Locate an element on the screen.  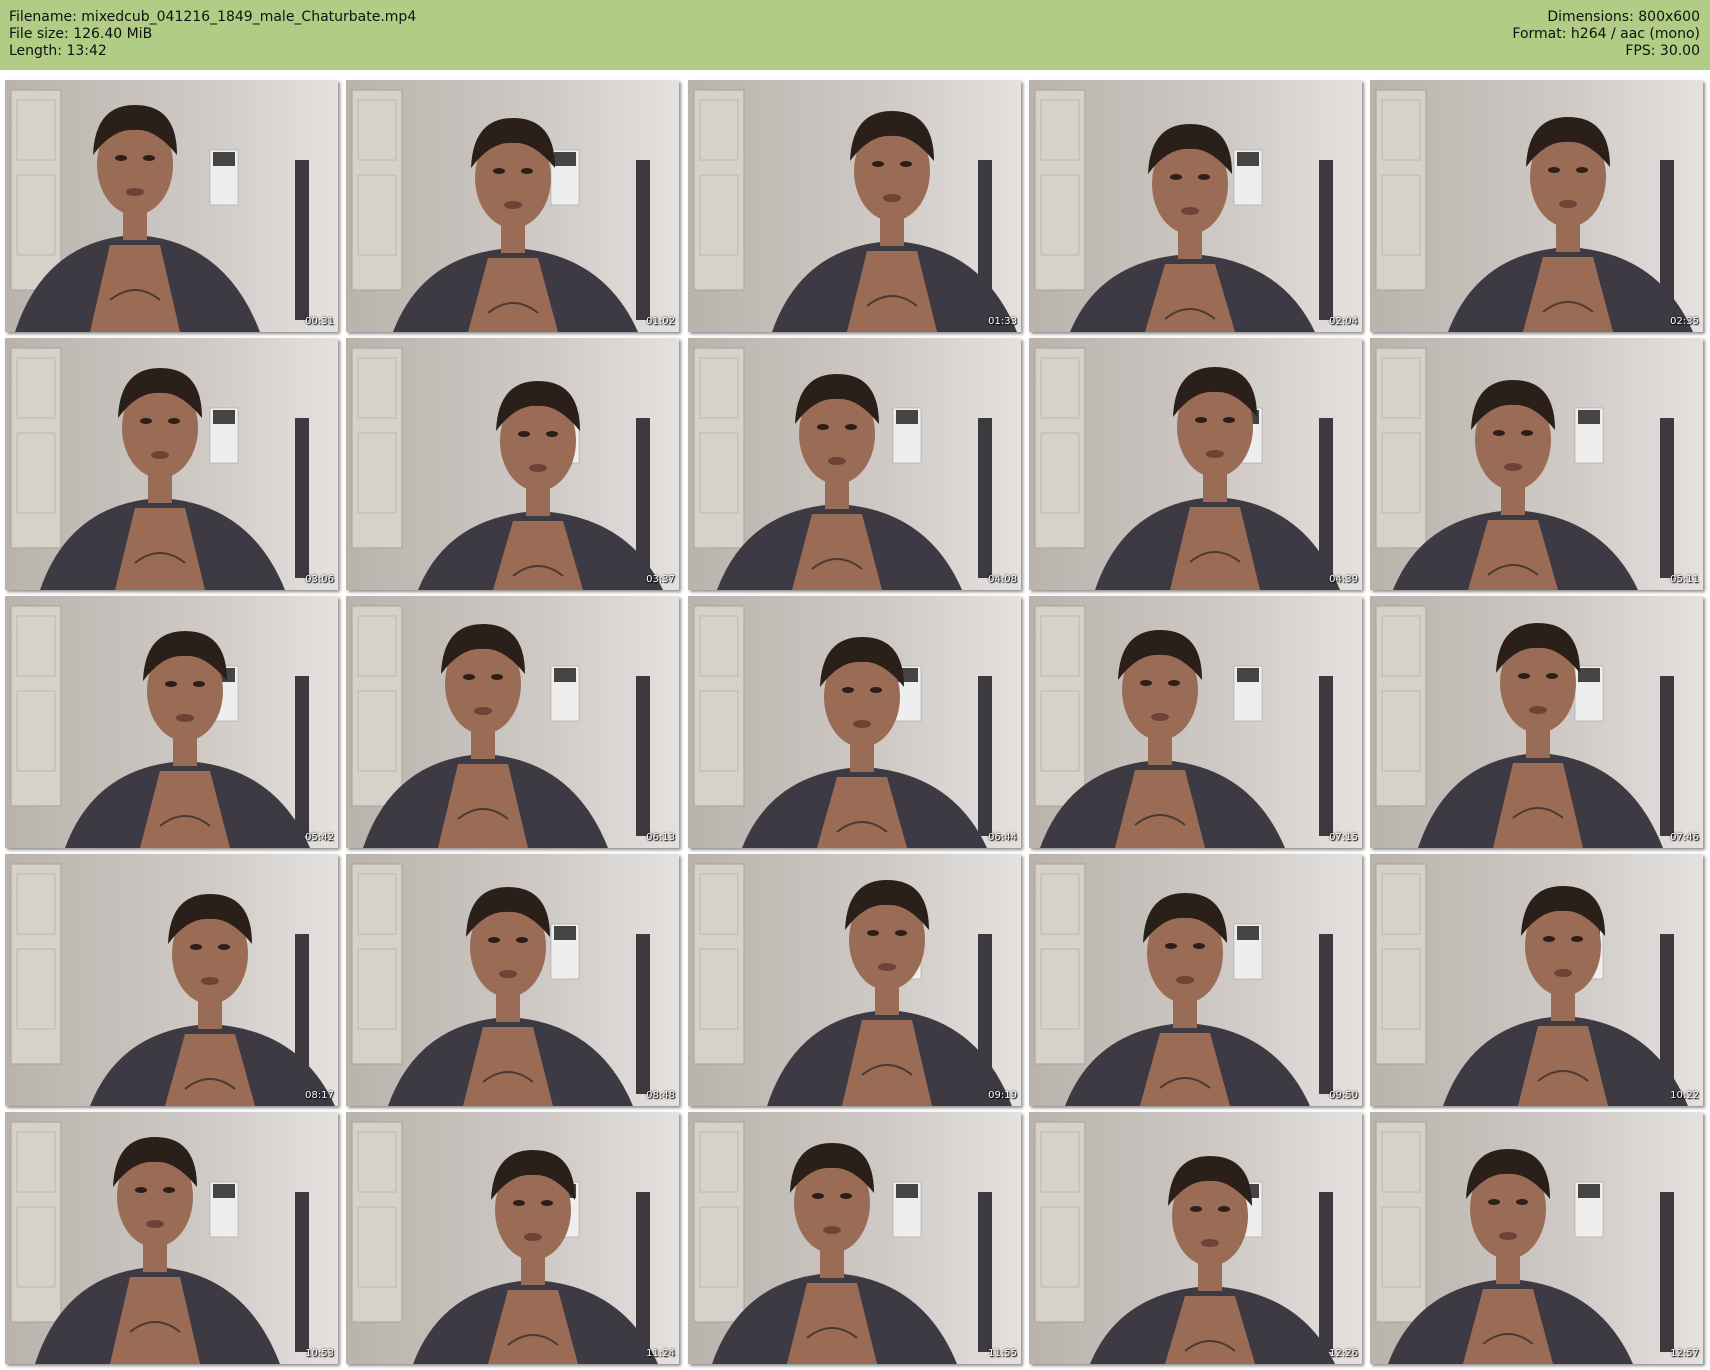
frame-timestamp: 06:13 is located at coordinates (660, 837).